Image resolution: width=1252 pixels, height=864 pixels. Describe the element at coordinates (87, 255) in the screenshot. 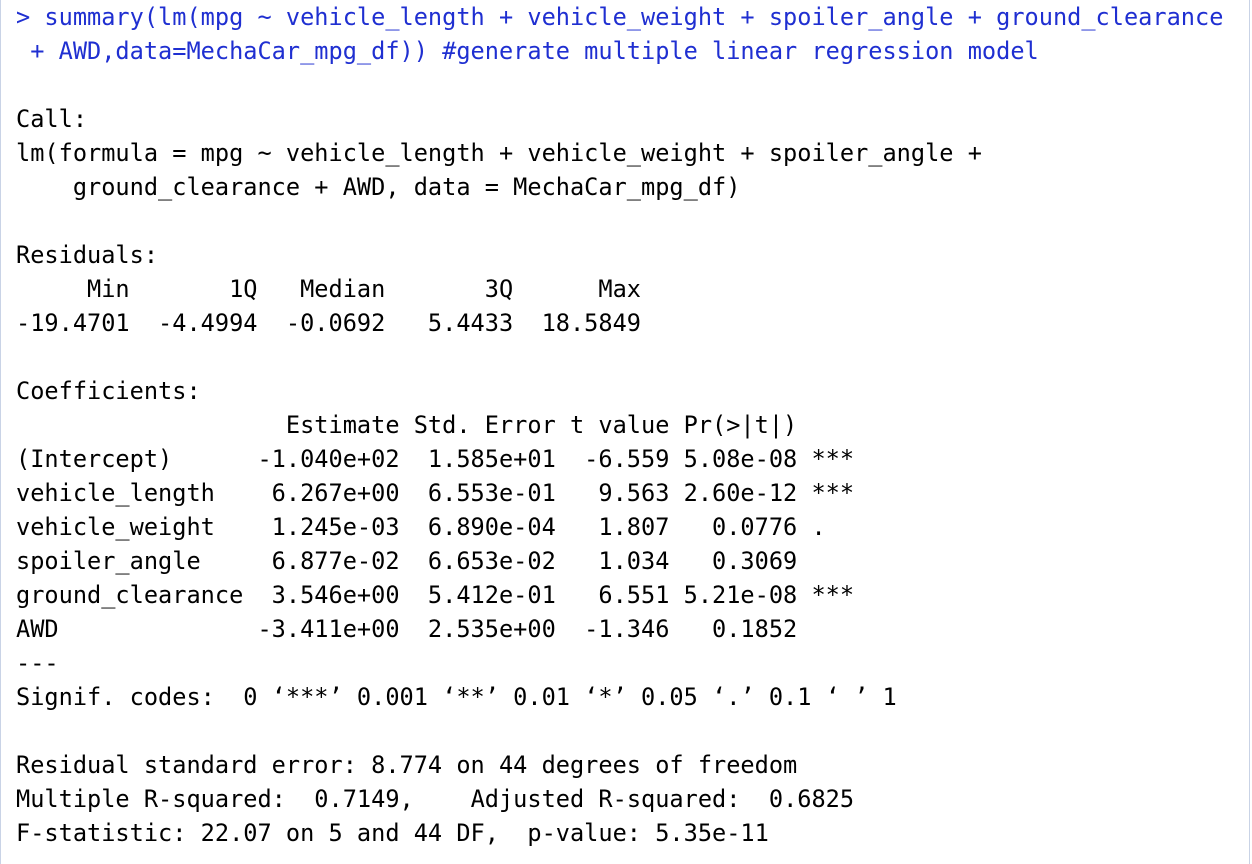

I see `residuals-heading: Residuals:` at that location.